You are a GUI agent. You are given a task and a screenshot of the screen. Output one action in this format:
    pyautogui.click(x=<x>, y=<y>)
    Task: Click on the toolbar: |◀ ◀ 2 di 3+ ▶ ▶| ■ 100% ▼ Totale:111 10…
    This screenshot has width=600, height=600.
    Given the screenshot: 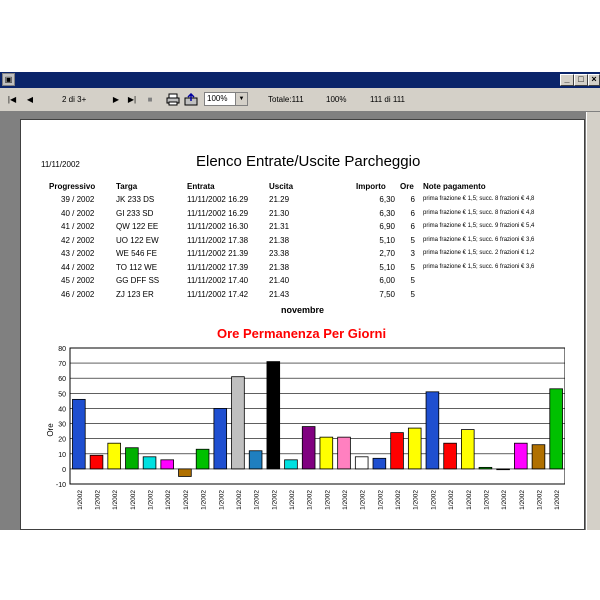 What is the action you would take?
    pyautogui.click(x=300, y=100)
    